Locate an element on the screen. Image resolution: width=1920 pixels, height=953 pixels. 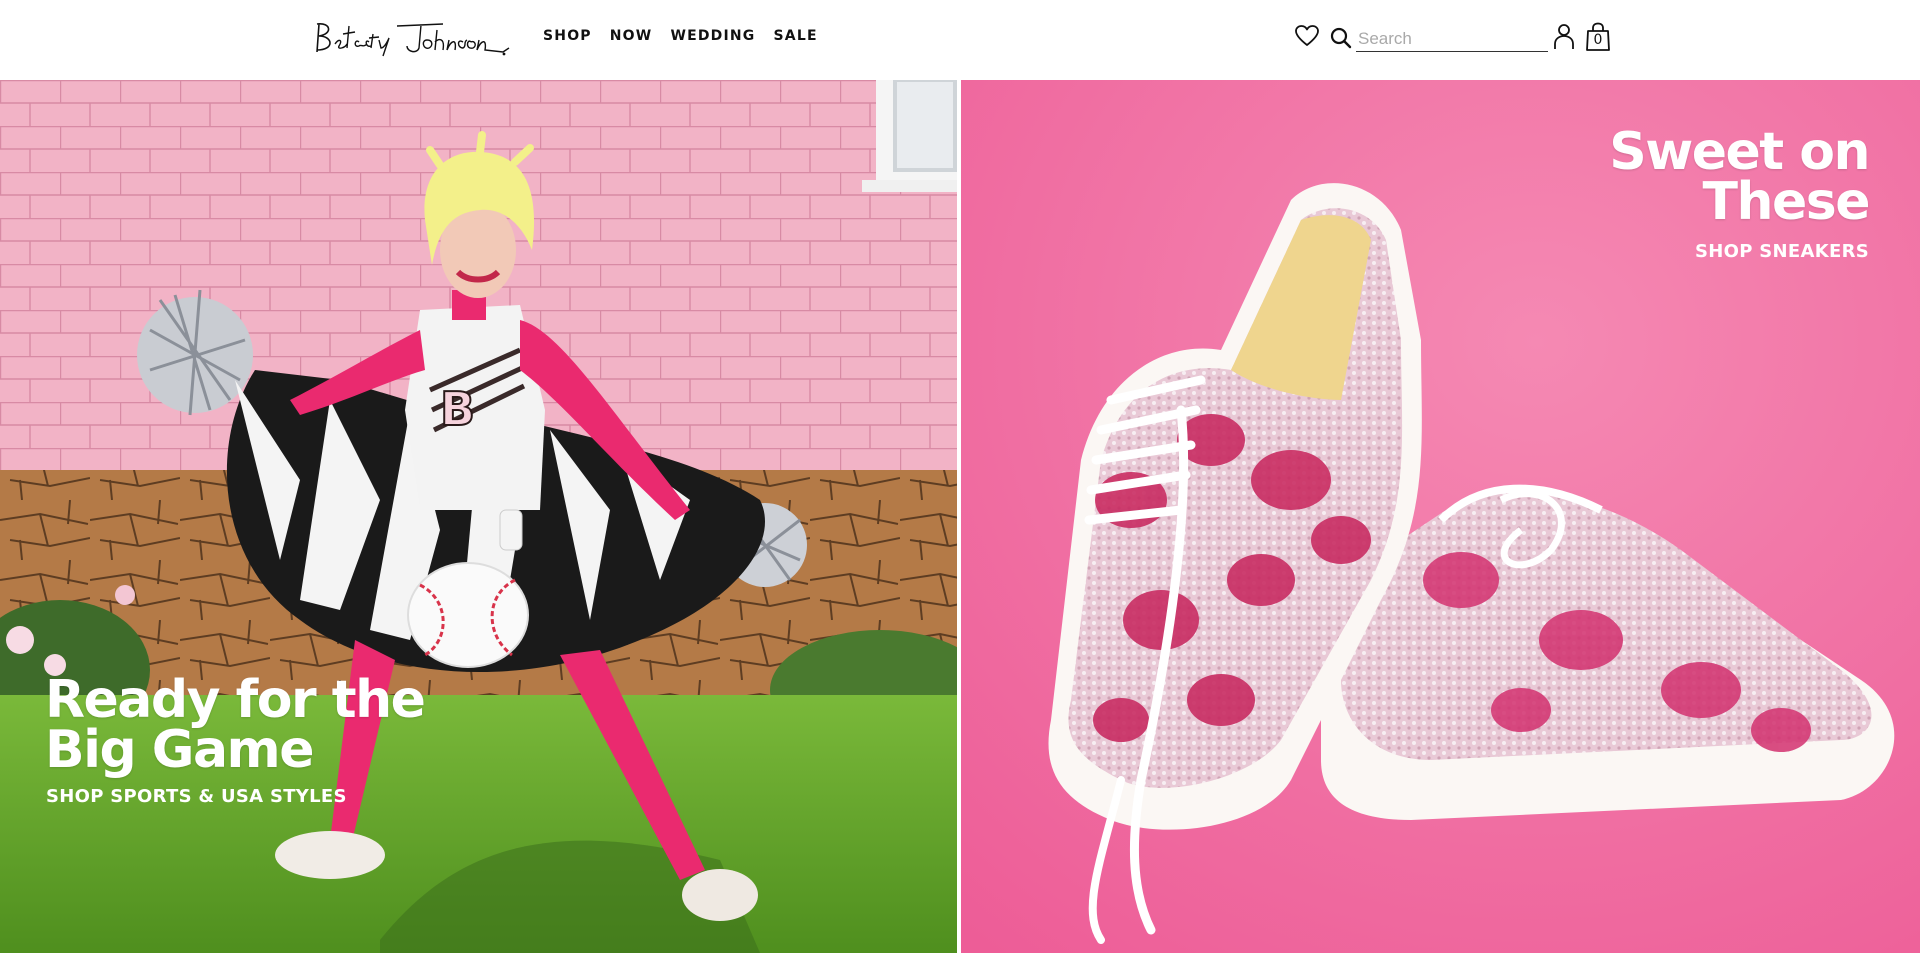
header-utilities: 0 is located at coordinates (1454, 37).